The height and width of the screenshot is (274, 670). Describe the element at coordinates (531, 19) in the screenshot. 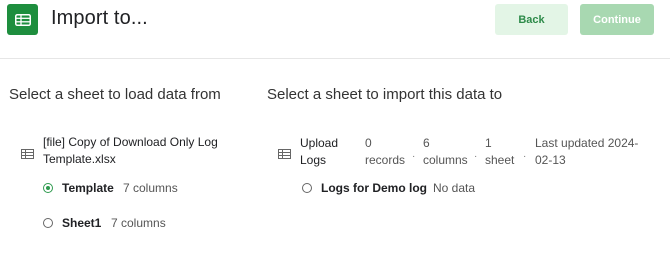

I see `back-button: Back` at that location.